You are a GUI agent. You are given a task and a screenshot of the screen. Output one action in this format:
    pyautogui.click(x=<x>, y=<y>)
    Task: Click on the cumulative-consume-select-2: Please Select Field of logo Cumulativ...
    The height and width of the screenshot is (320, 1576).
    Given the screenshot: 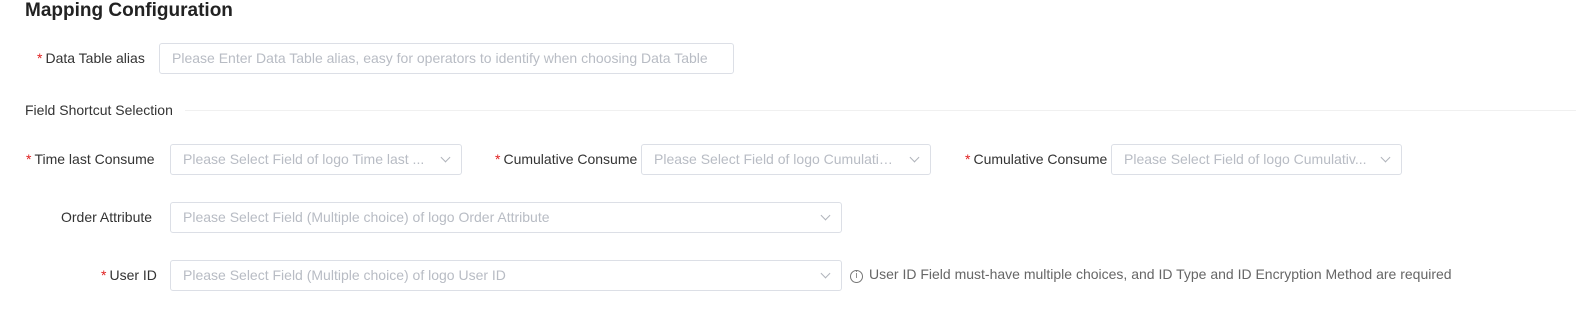 What is the action you would take?
    pyautogui.click(x=1256, y=159)
    